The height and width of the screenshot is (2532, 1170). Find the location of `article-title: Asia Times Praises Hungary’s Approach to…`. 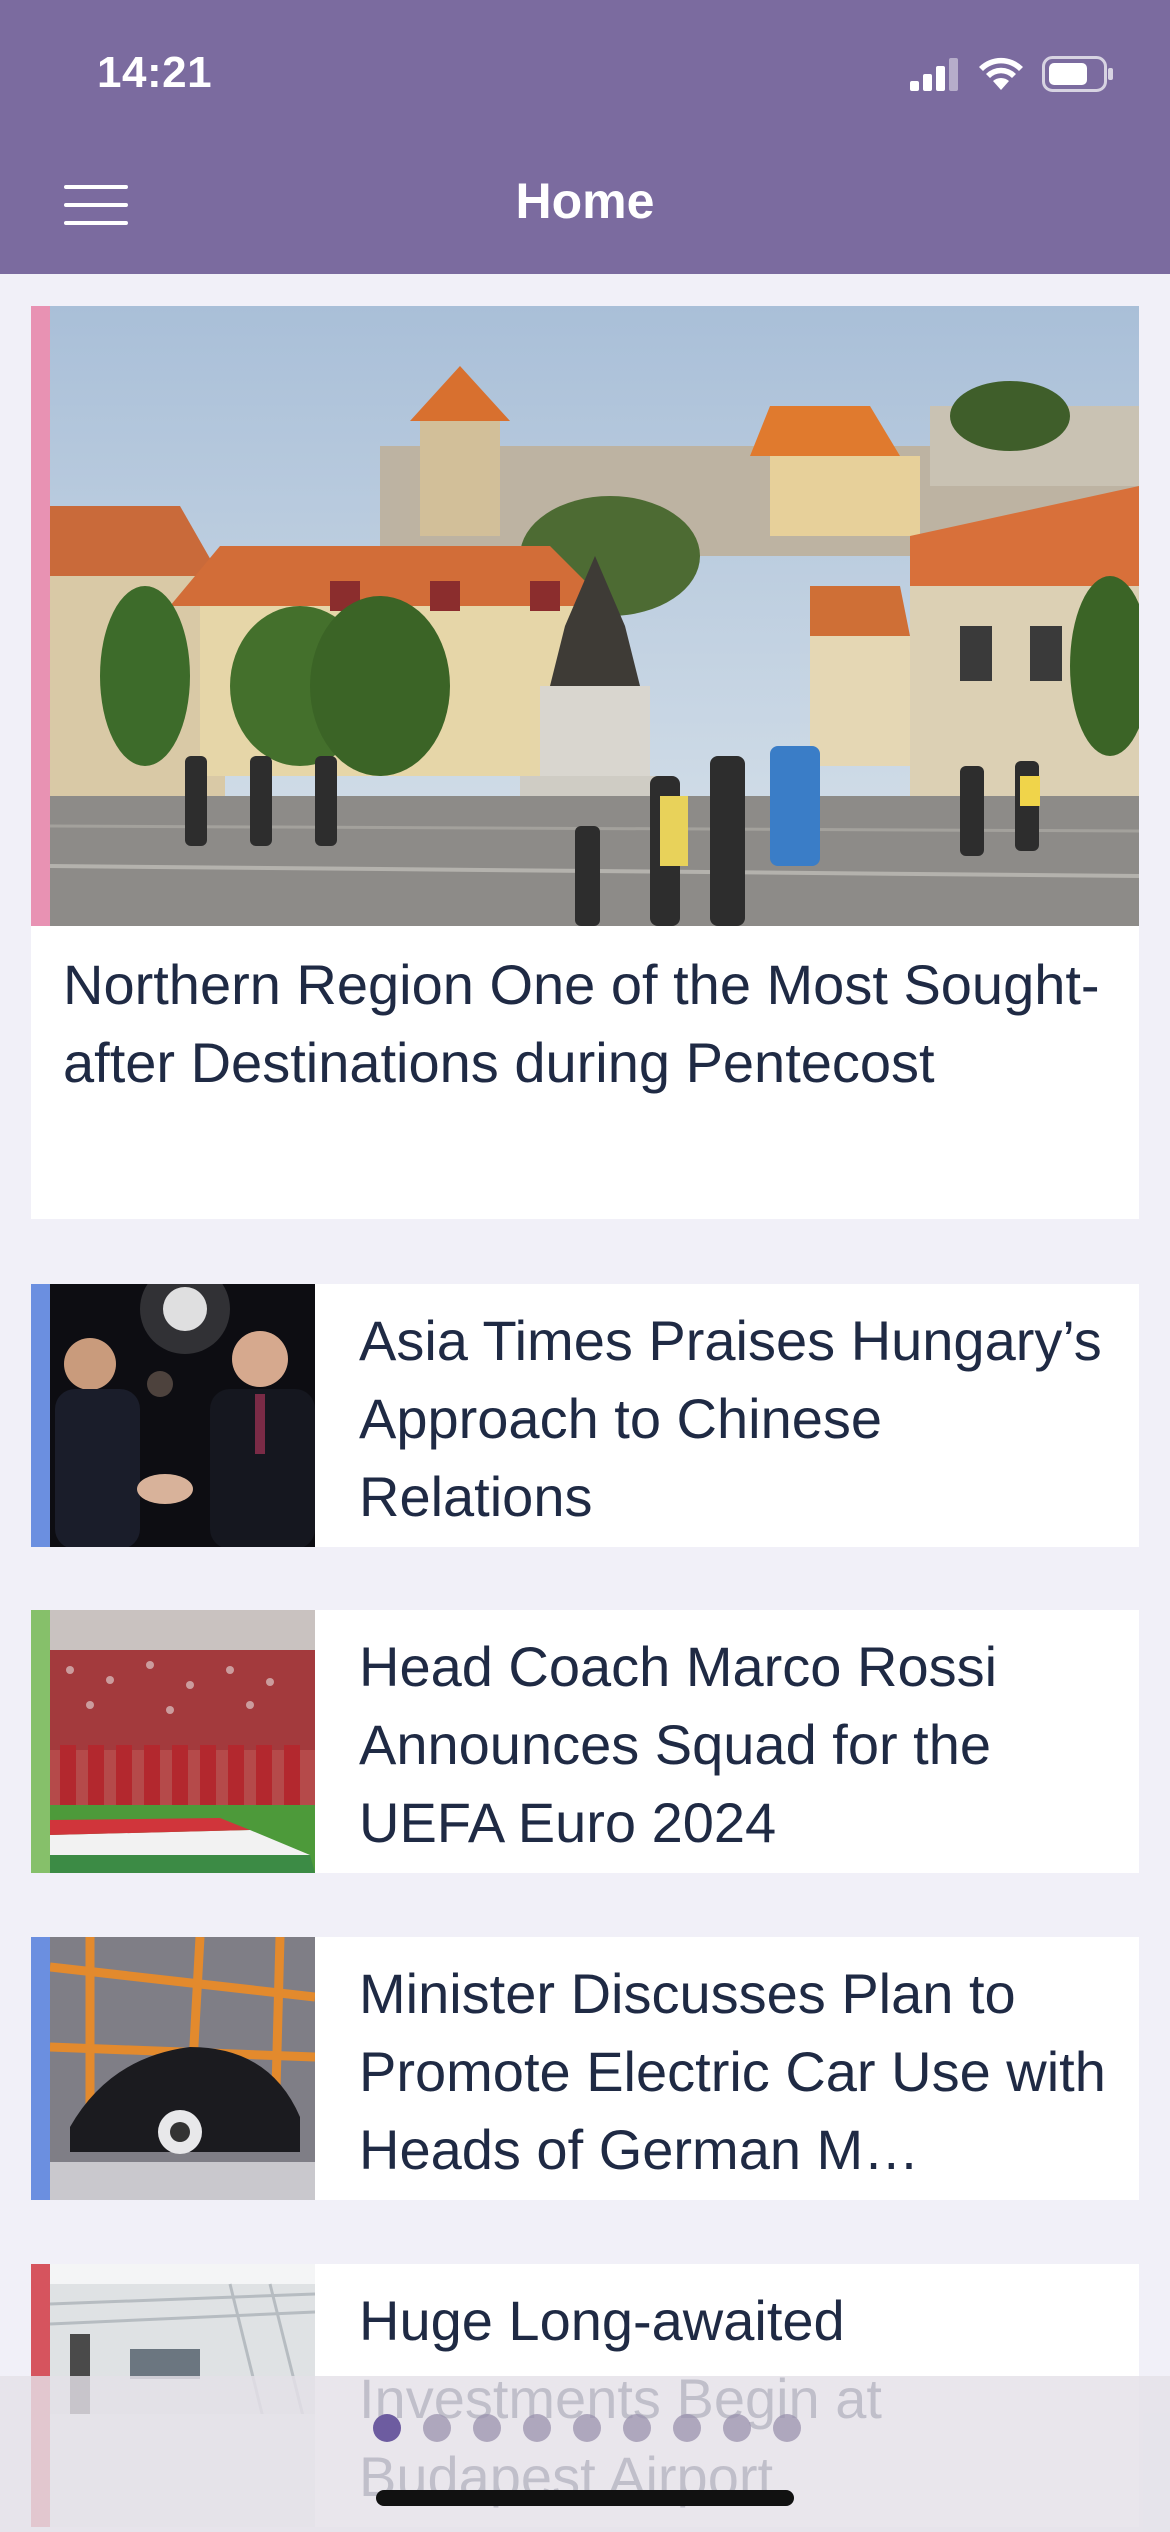

article-title: Asia Times Praises Hungary’s Approach to… is located at coordinates (730, 1418).